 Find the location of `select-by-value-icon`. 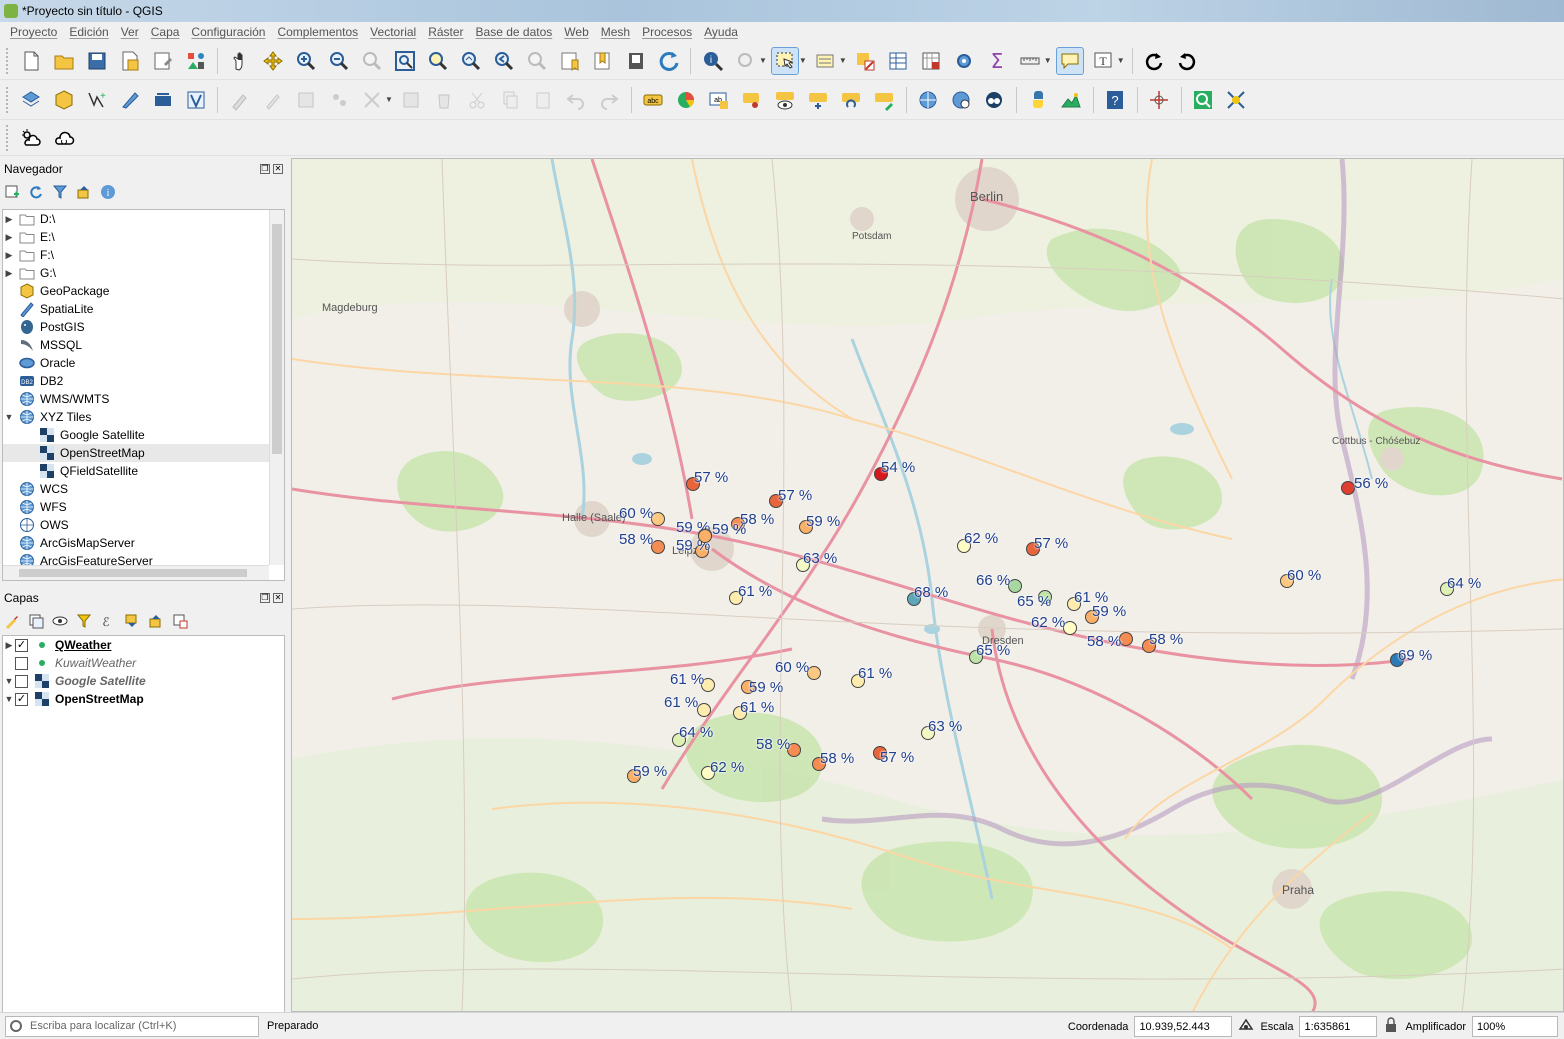

select-by-value-icon is located at coordinates (825, 61).